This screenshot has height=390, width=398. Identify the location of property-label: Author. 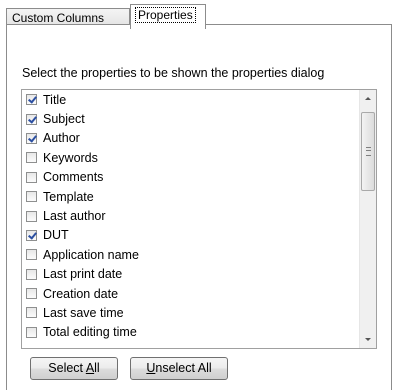
(61, 138).